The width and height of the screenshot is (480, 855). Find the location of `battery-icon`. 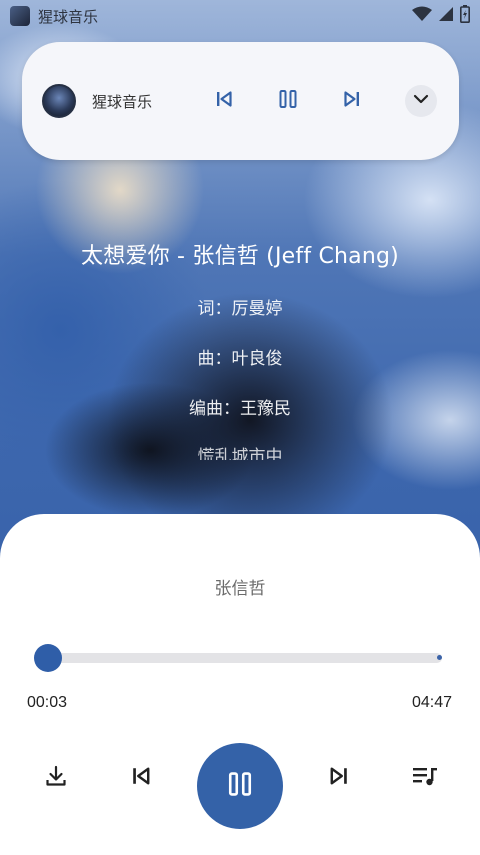

battery-icon is located at coordinates (465, 16).